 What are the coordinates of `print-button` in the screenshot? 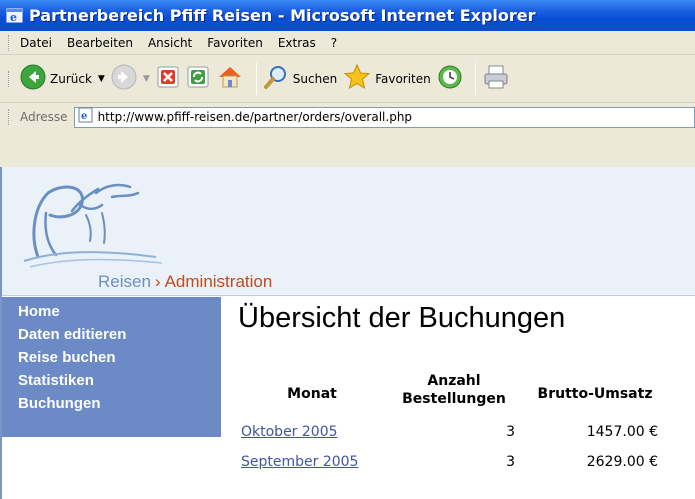 It's located at (496, 79).